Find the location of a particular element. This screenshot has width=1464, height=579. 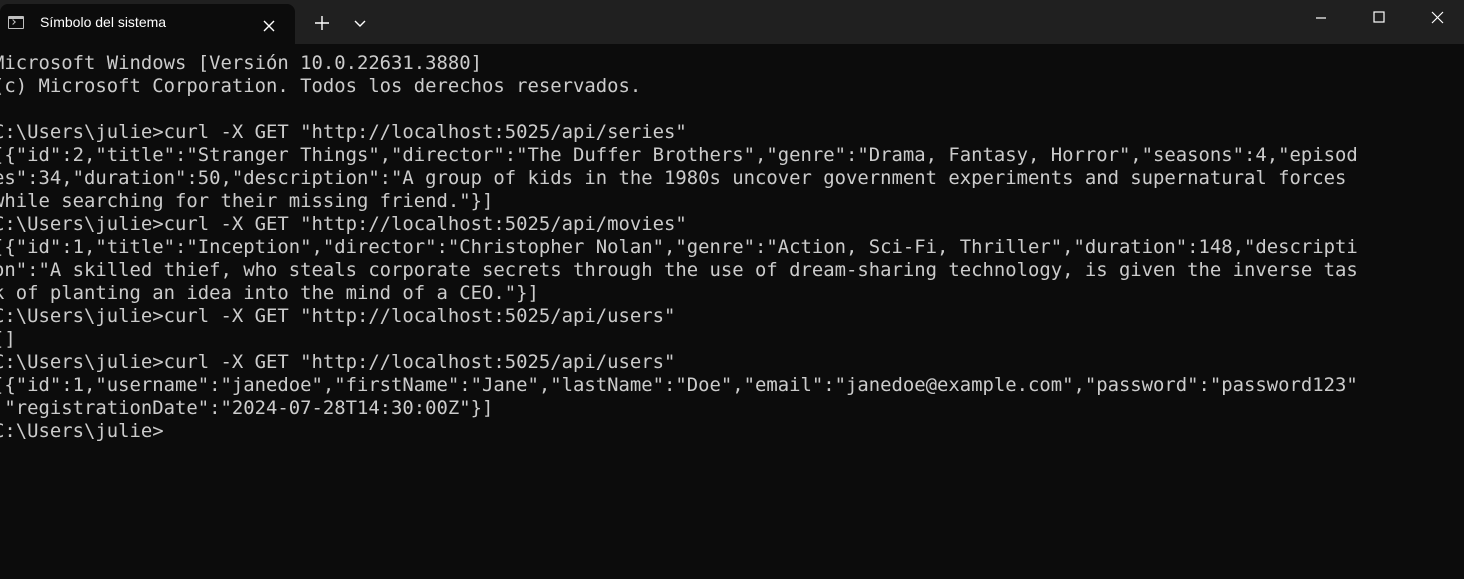

minimize-button is located at coordinates (1321, 18).